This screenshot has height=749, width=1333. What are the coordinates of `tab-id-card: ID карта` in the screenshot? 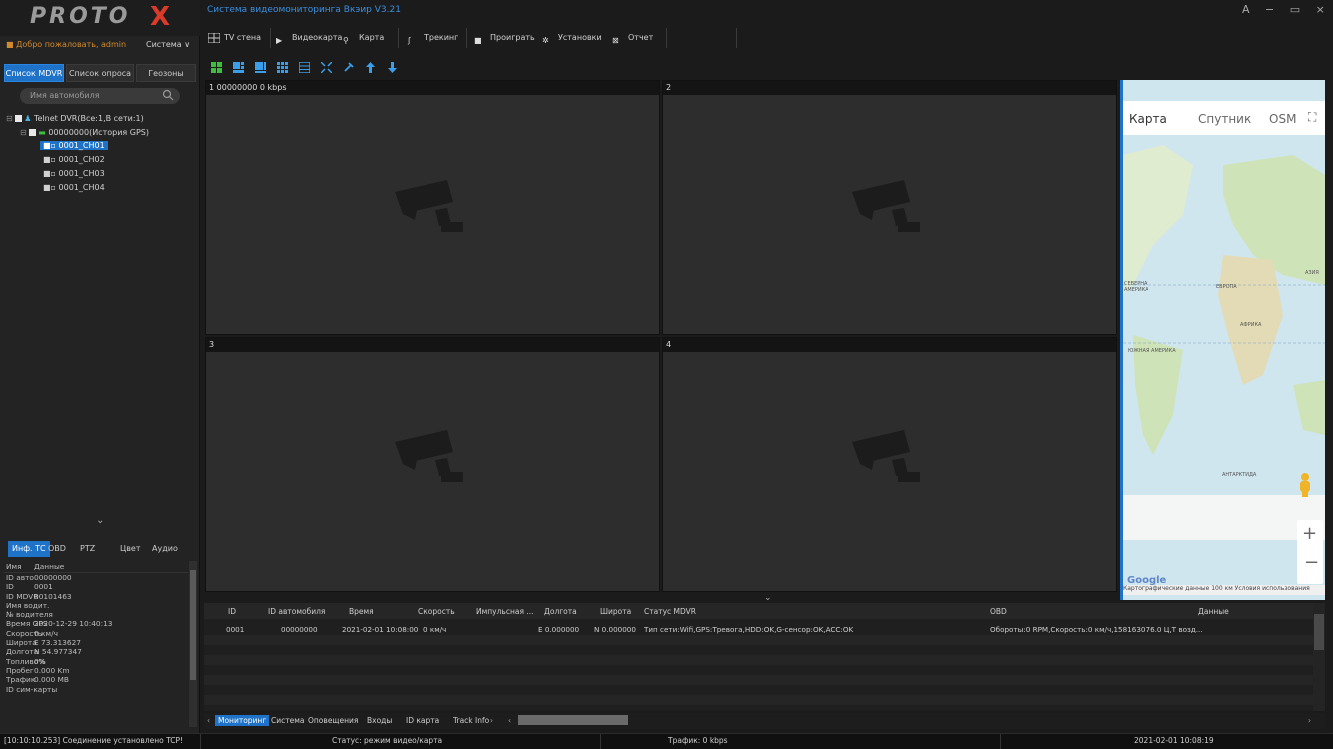 It's located at (422, 720).